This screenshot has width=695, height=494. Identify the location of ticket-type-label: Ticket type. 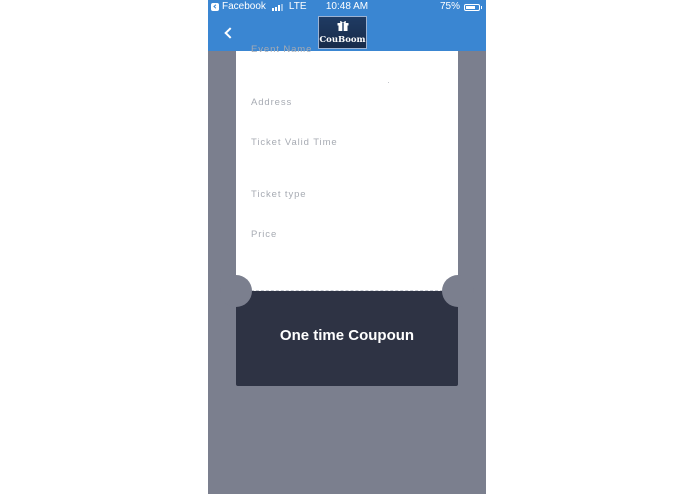
(279, 194).